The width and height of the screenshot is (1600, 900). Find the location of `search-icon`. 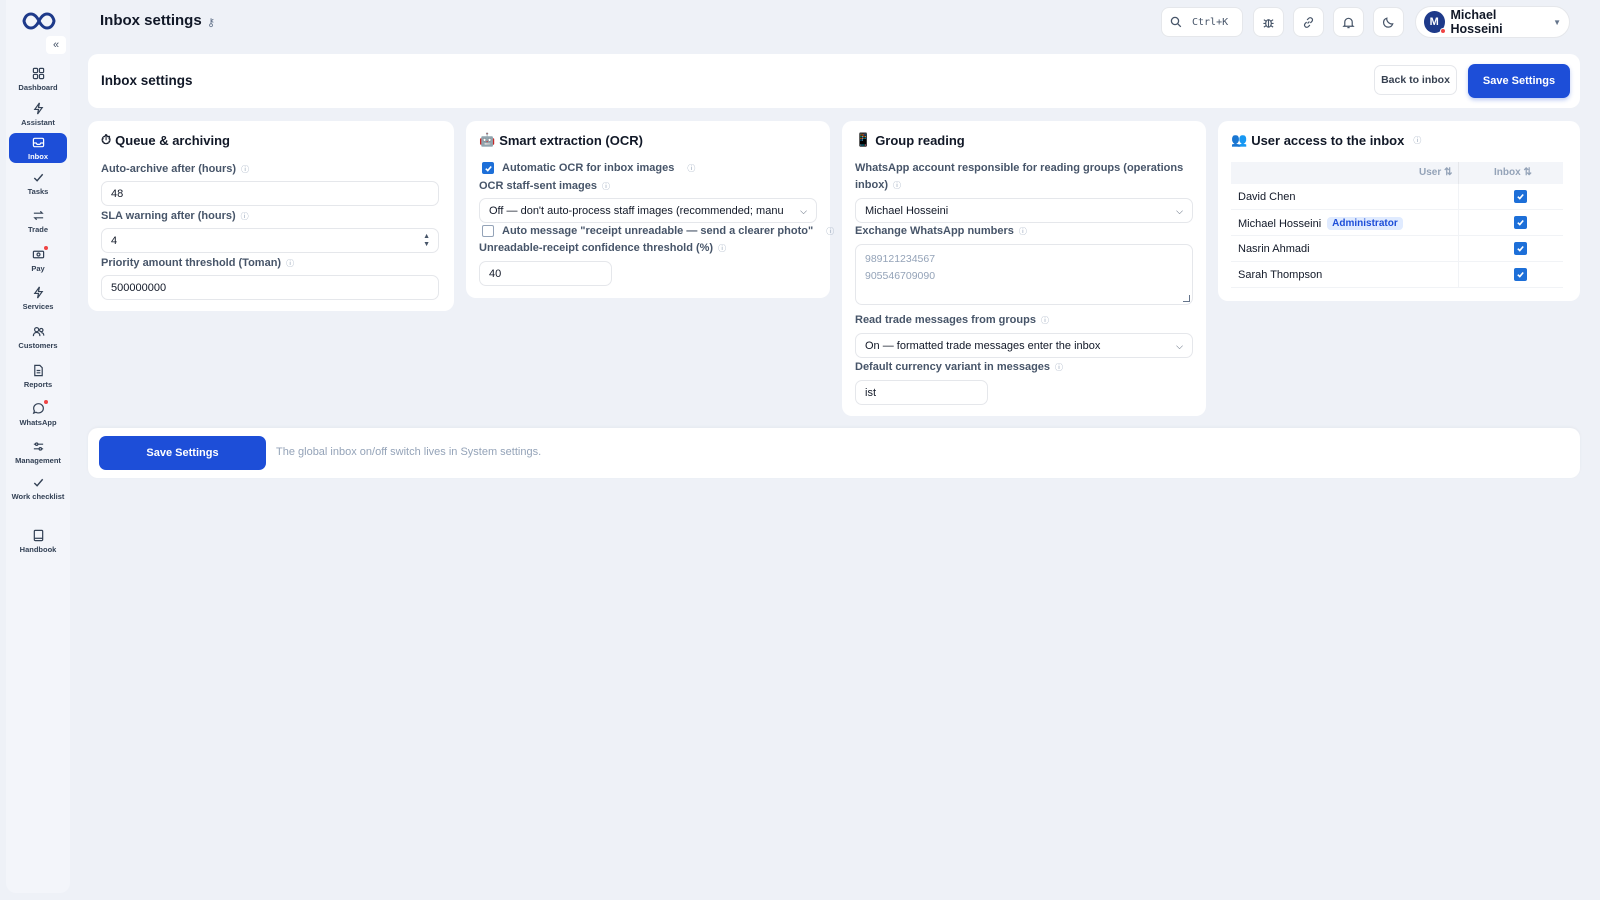

search-icon is located at coordinates (1176, 22).